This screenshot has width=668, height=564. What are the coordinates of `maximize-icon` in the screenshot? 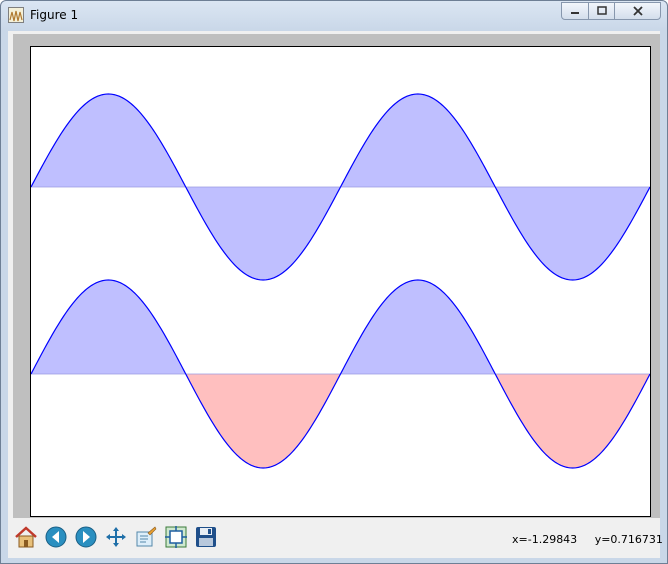 It's located at (601, 10).